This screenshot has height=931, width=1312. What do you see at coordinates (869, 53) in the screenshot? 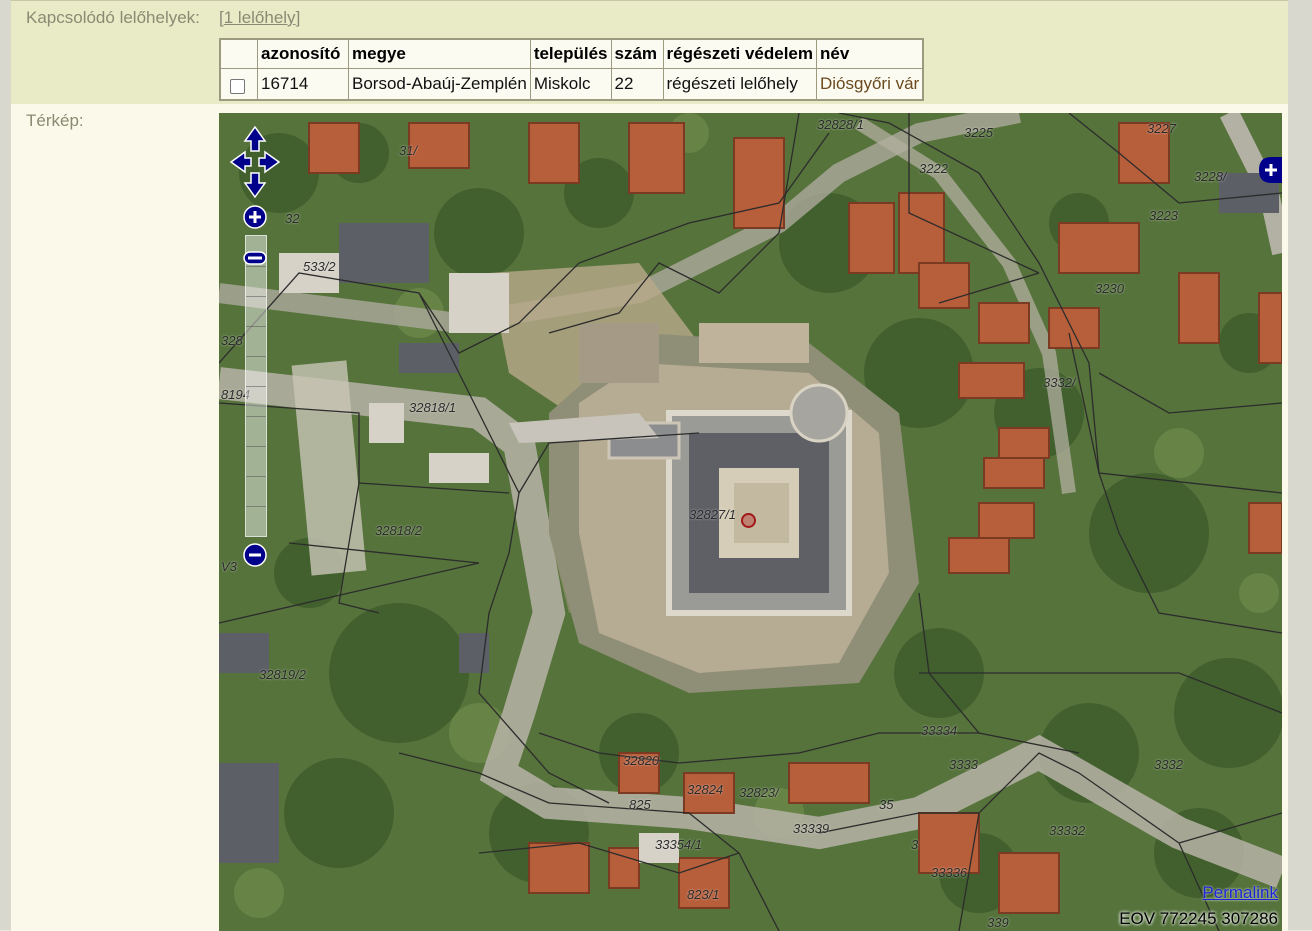
I see `column-header: név` at bounding box center [869, 53].